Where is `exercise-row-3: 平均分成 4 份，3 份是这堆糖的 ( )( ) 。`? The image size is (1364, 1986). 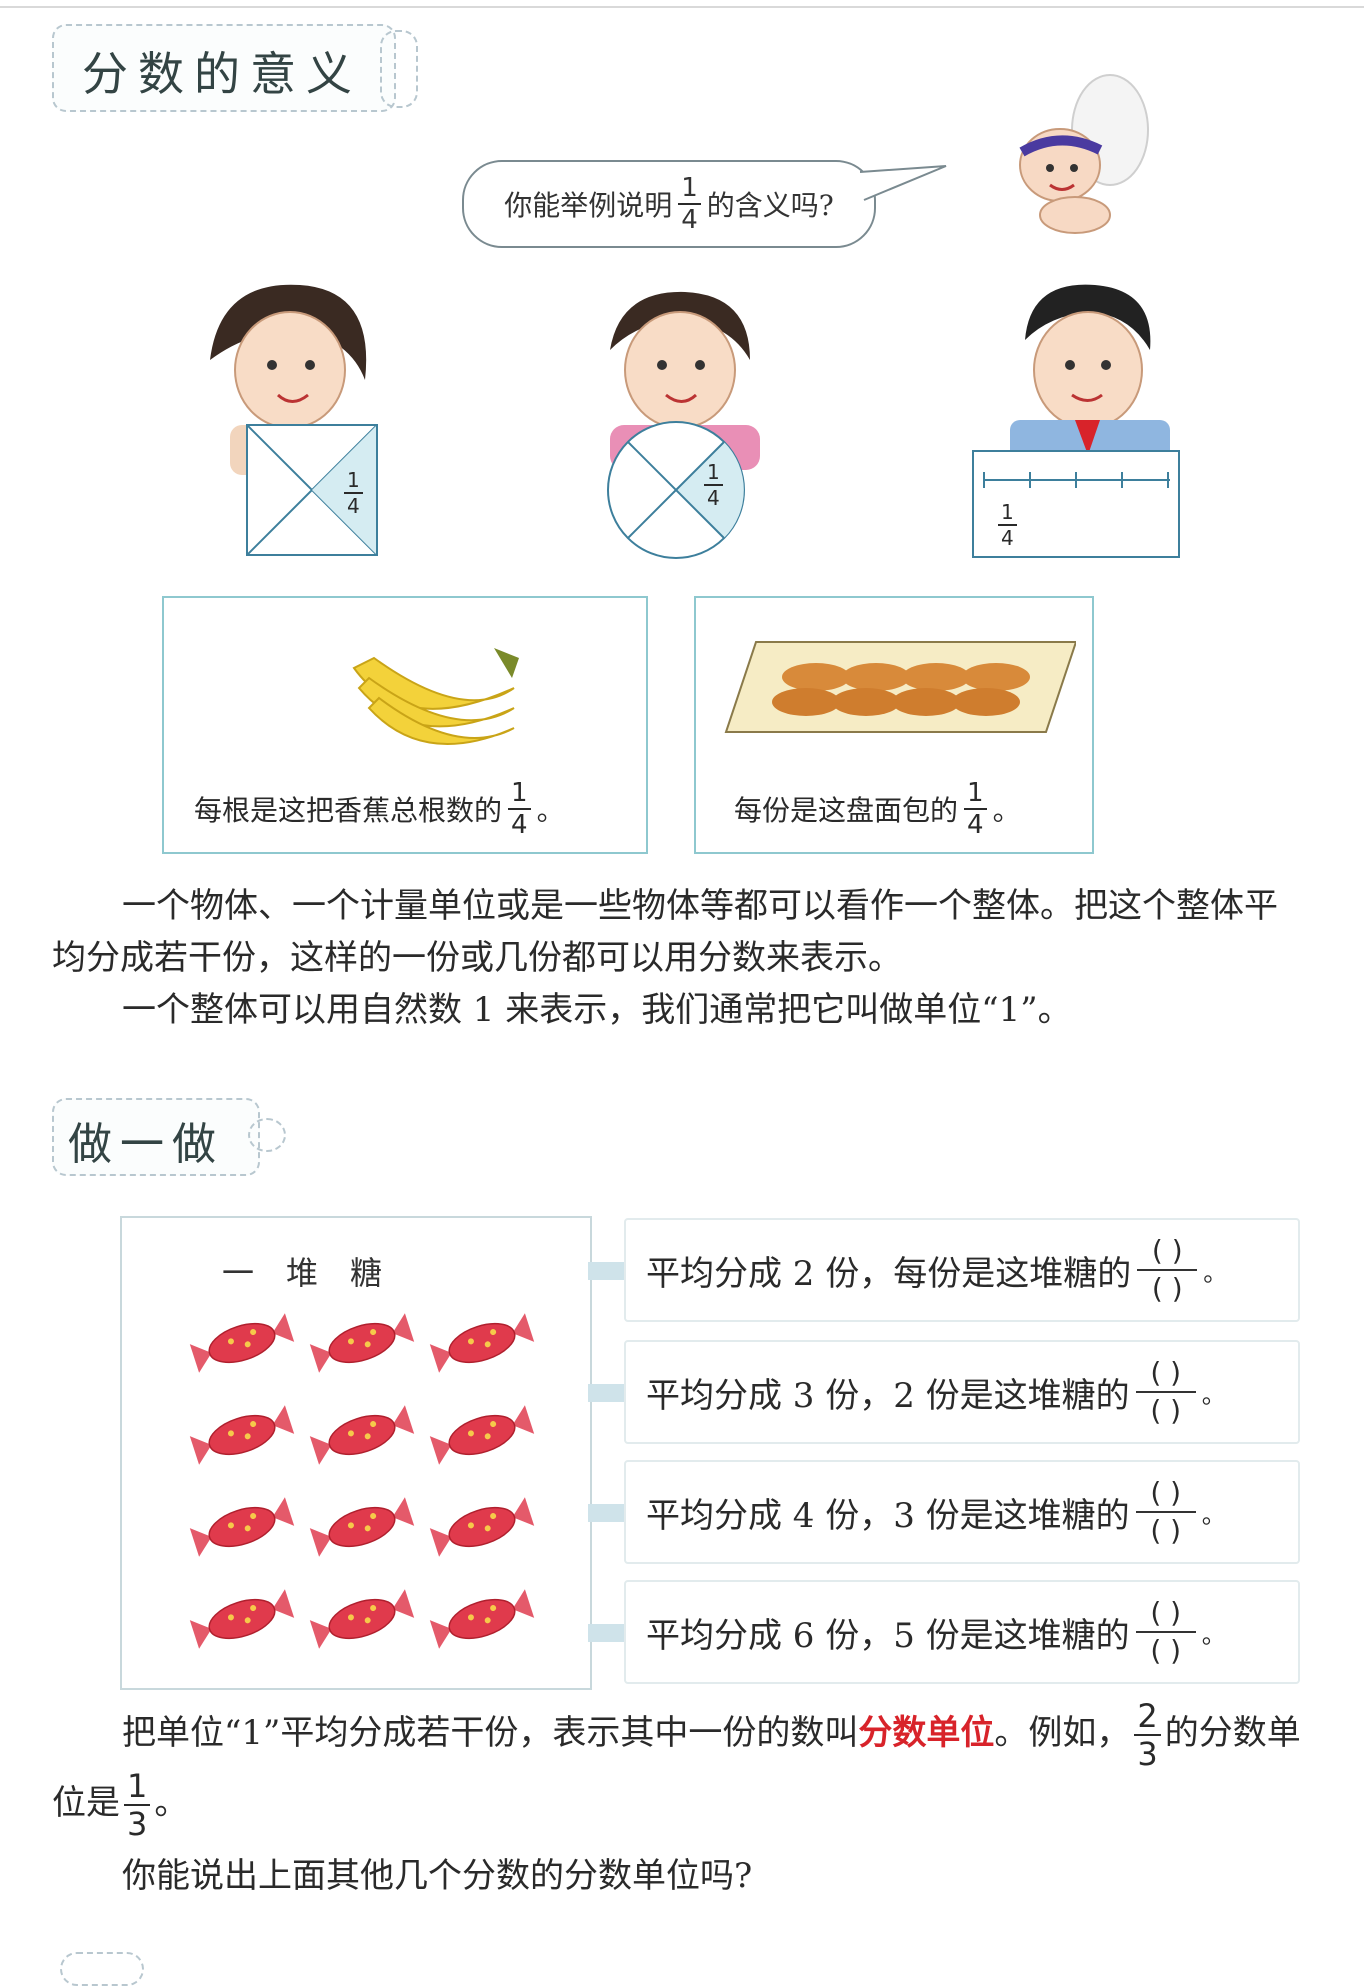
exercise-row-3: 平均分成 4 份，3 份是这堆糖的 ( )( ) 。 is located at coordinates (962, 1512).